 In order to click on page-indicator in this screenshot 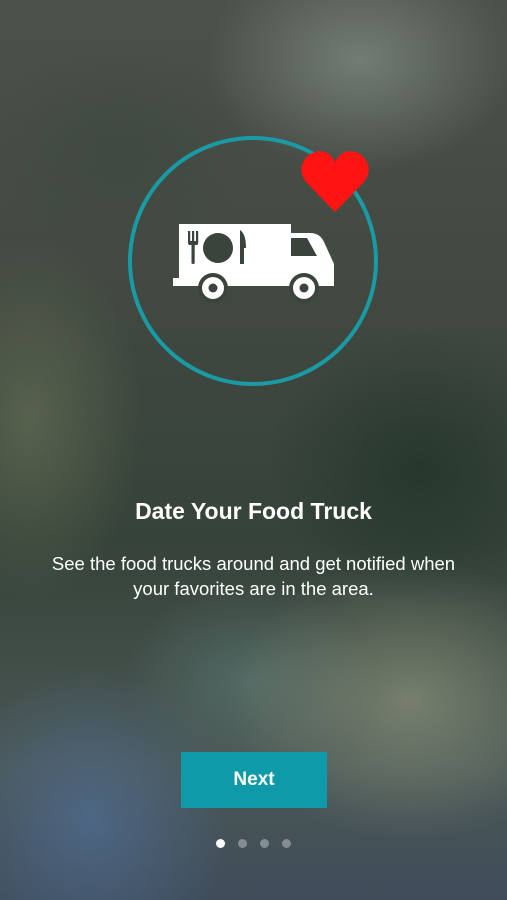, I will do `click(253, 843)`.